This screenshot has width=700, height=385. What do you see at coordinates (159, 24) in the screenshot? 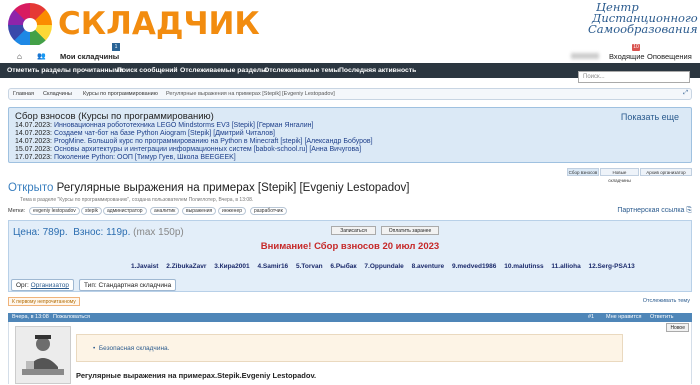
I see `site-logo-text: СКЛАДЧИК` at bounding box center [159, 24].